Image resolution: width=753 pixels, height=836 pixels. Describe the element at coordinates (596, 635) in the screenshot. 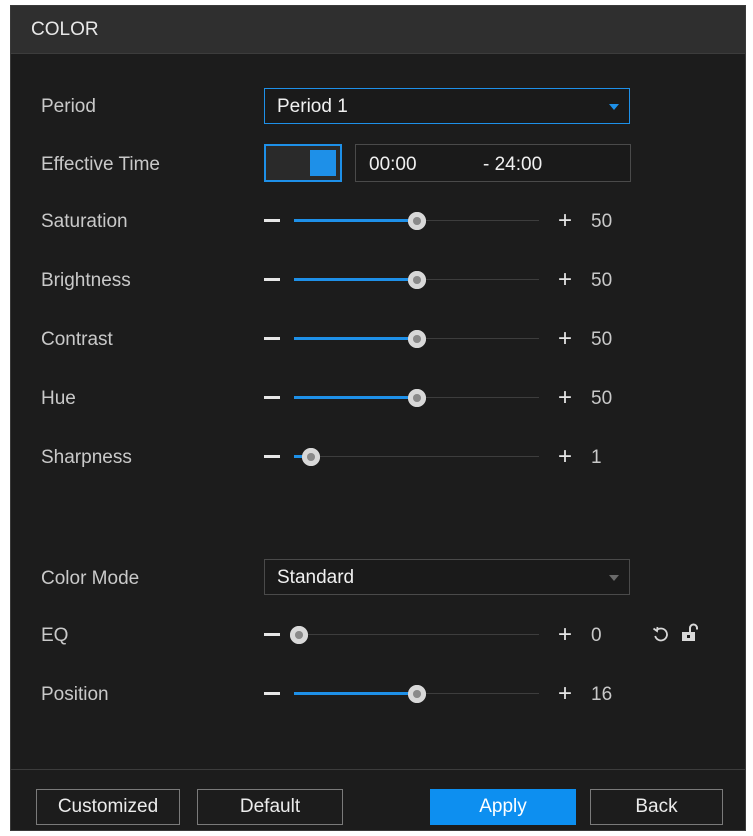

I see `eq-value: 0` at that location.